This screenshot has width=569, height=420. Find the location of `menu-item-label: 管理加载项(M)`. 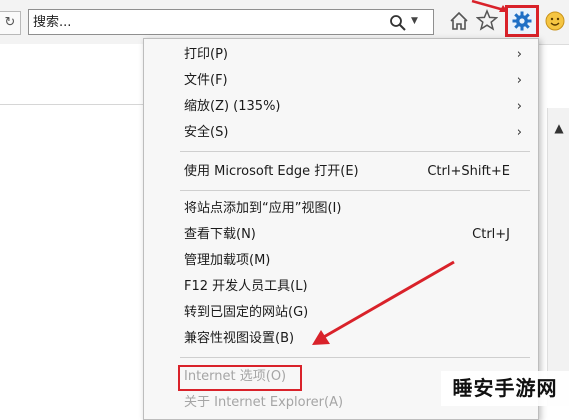

menu-item-label: 管理加载项(M) is located at coordinates (227, 260).